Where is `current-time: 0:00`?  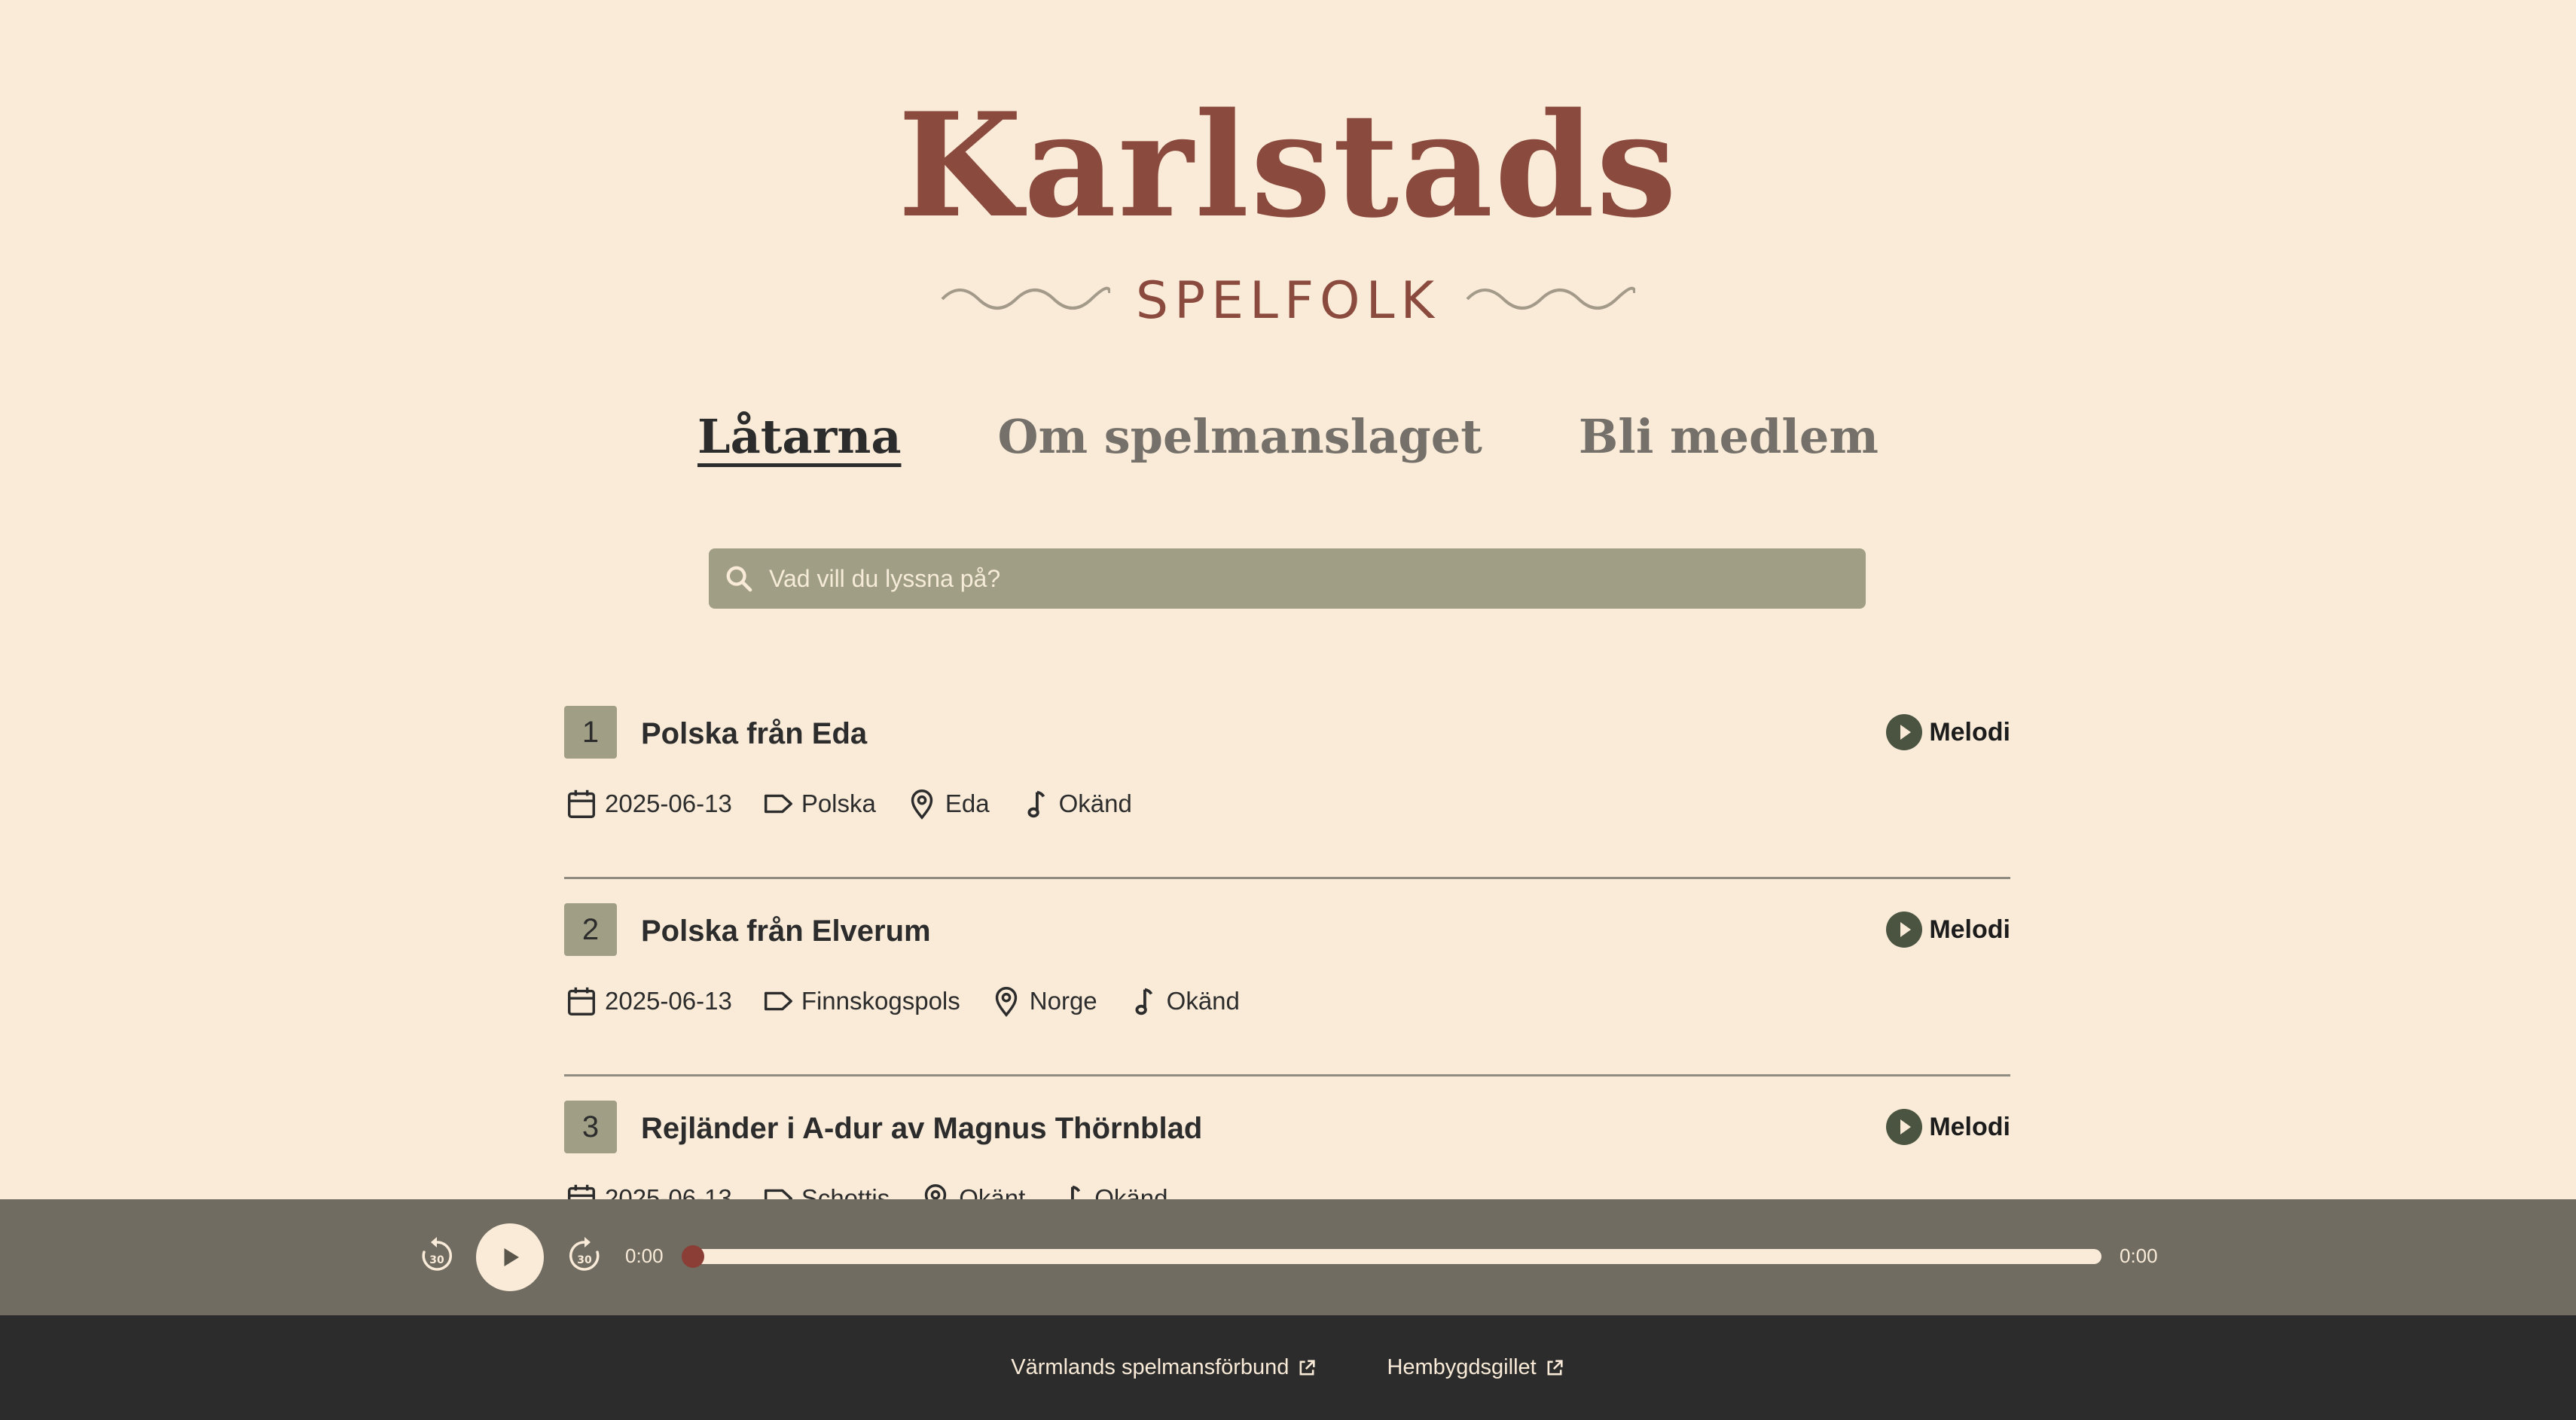
current-time: 0:00 is located at coordinates (645, 1255).